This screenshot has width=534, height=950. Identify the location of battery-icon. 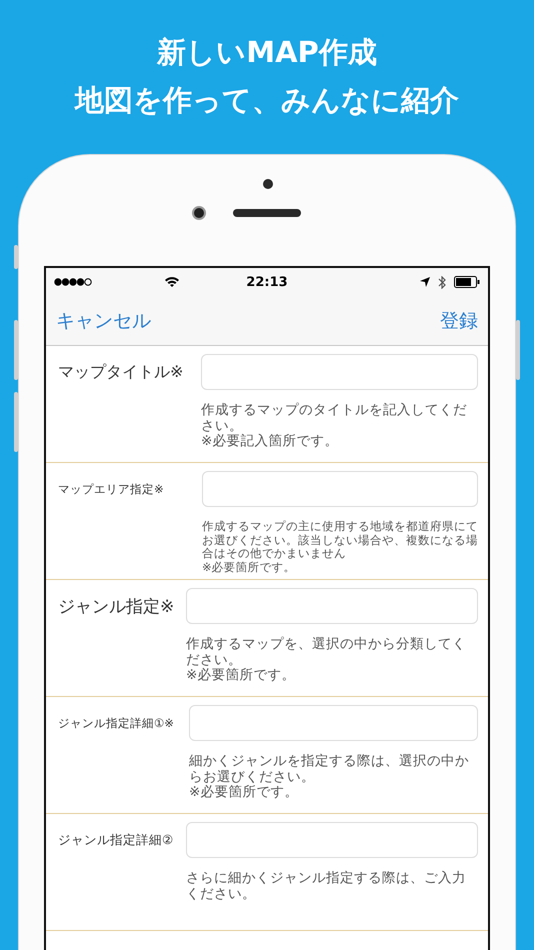
(467, 282).